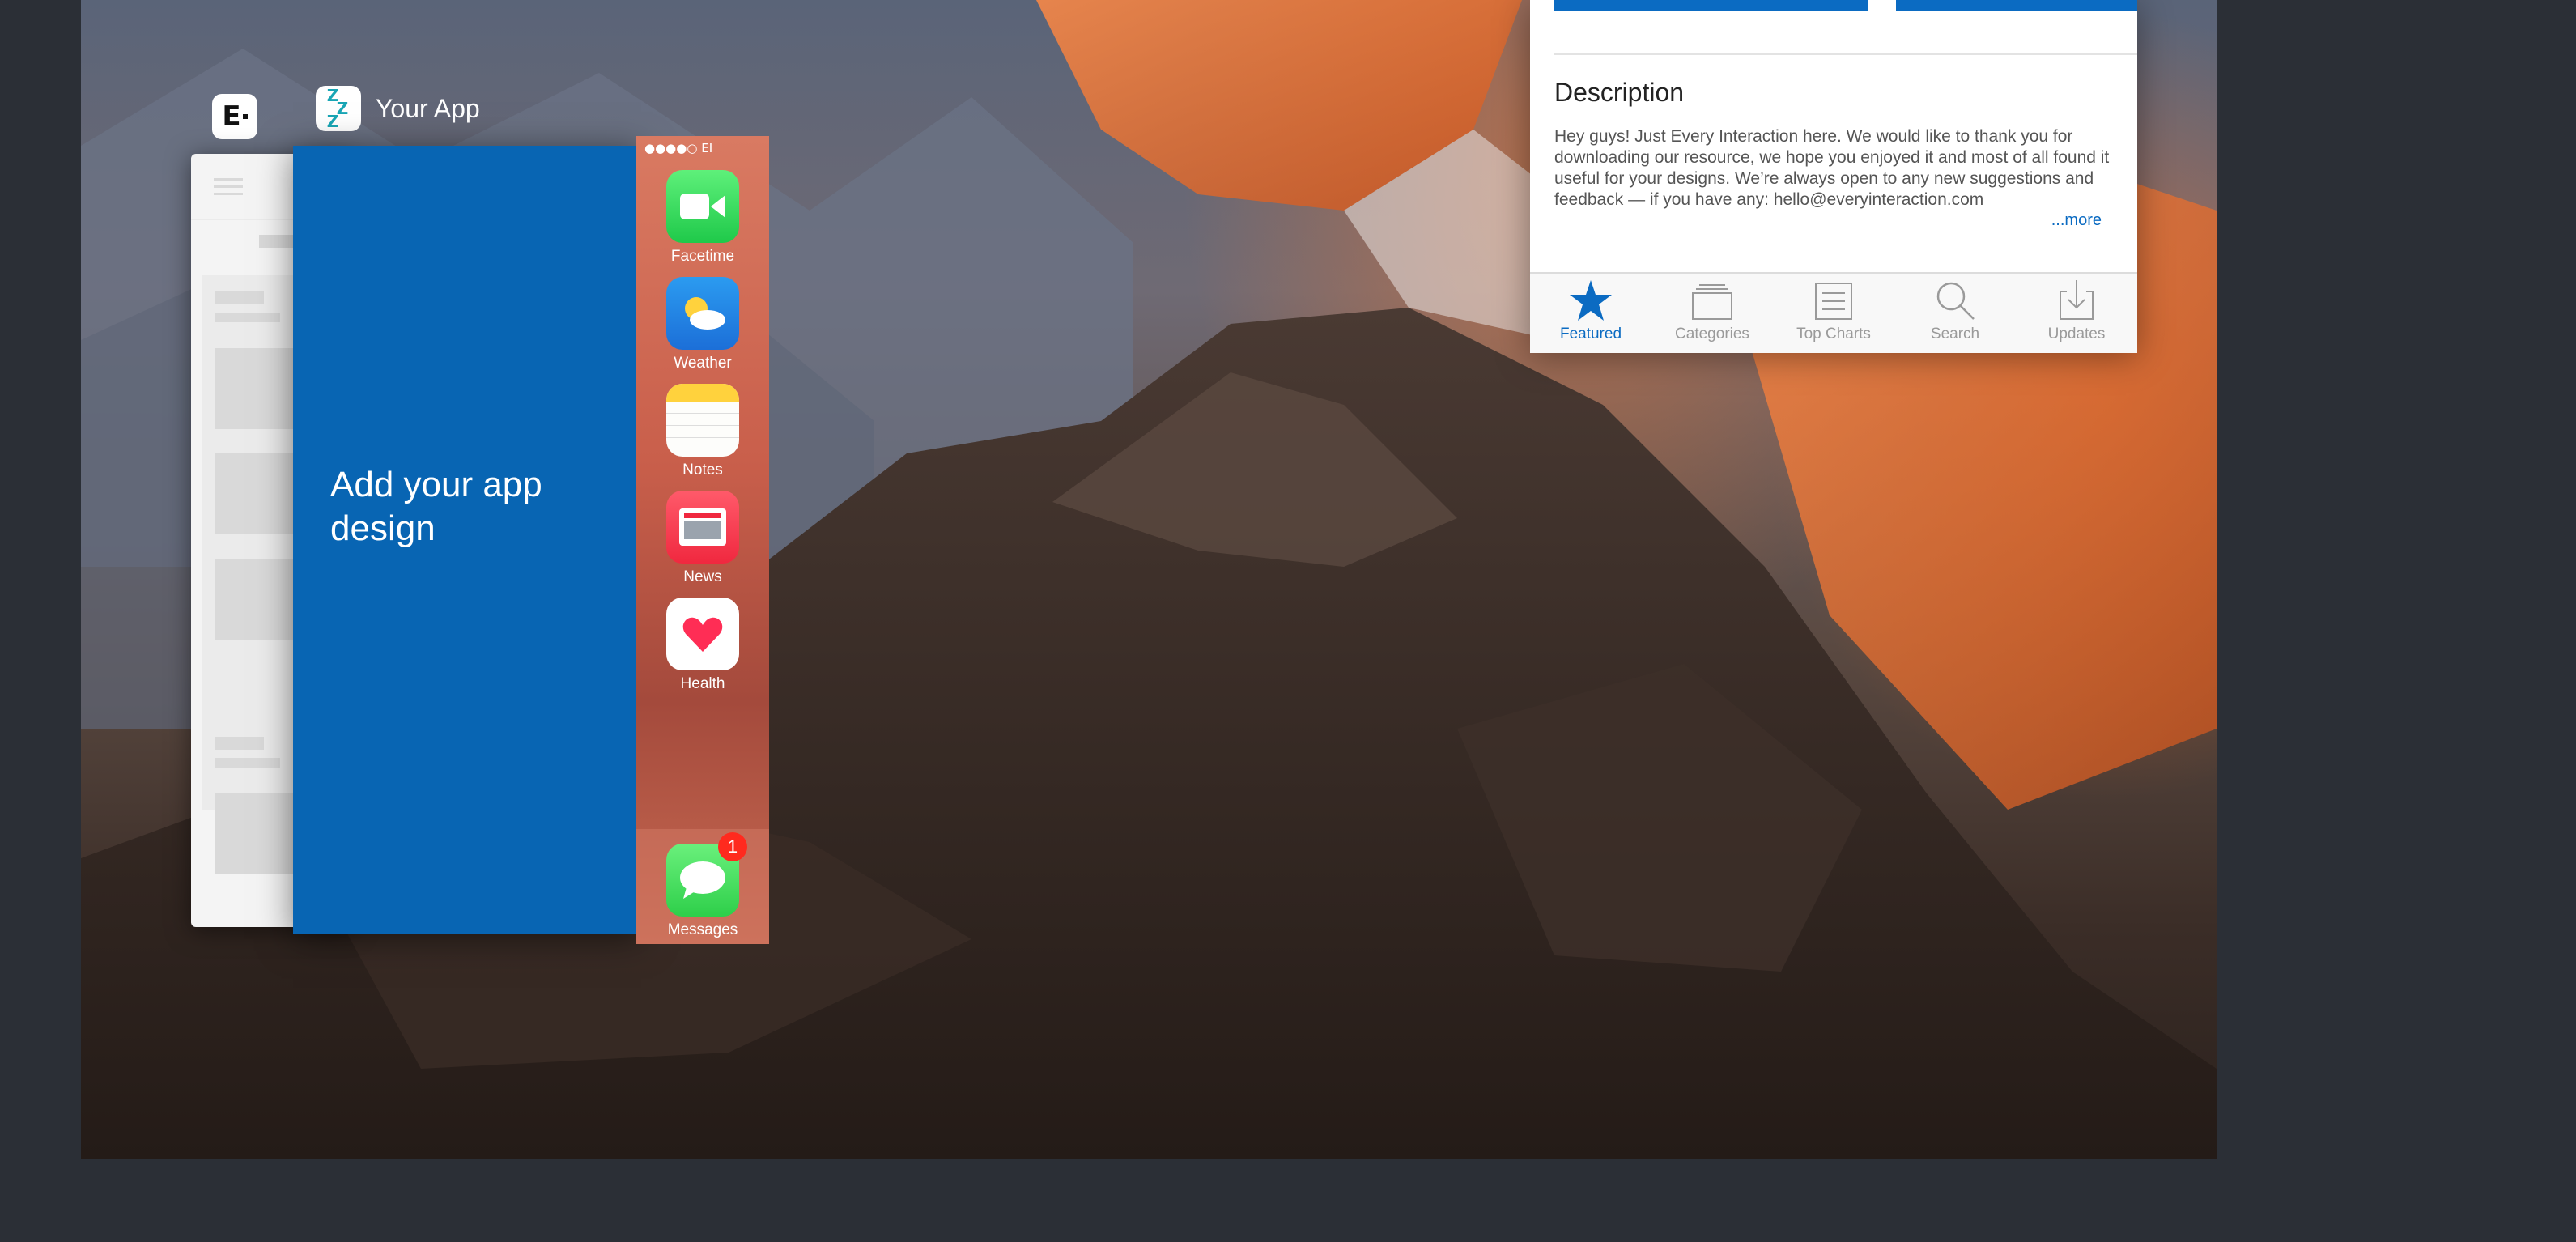 The width and height of the screenshot is (2576, 1242). I want to click on tab-categories: Categories, so click(1712, 313).